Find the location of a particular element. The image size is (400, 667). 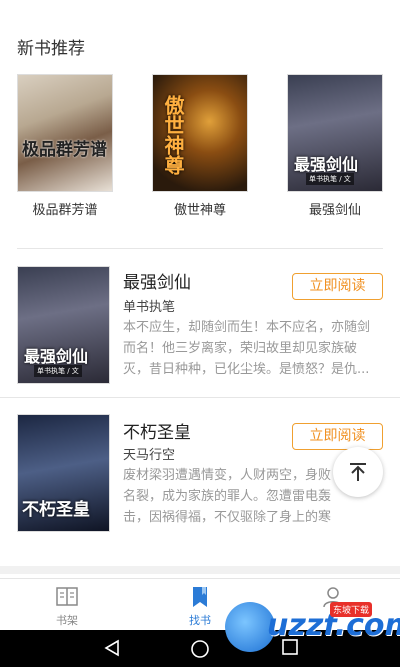

book-name-3: 最强剑仙 is located at coordinates (335, 208).